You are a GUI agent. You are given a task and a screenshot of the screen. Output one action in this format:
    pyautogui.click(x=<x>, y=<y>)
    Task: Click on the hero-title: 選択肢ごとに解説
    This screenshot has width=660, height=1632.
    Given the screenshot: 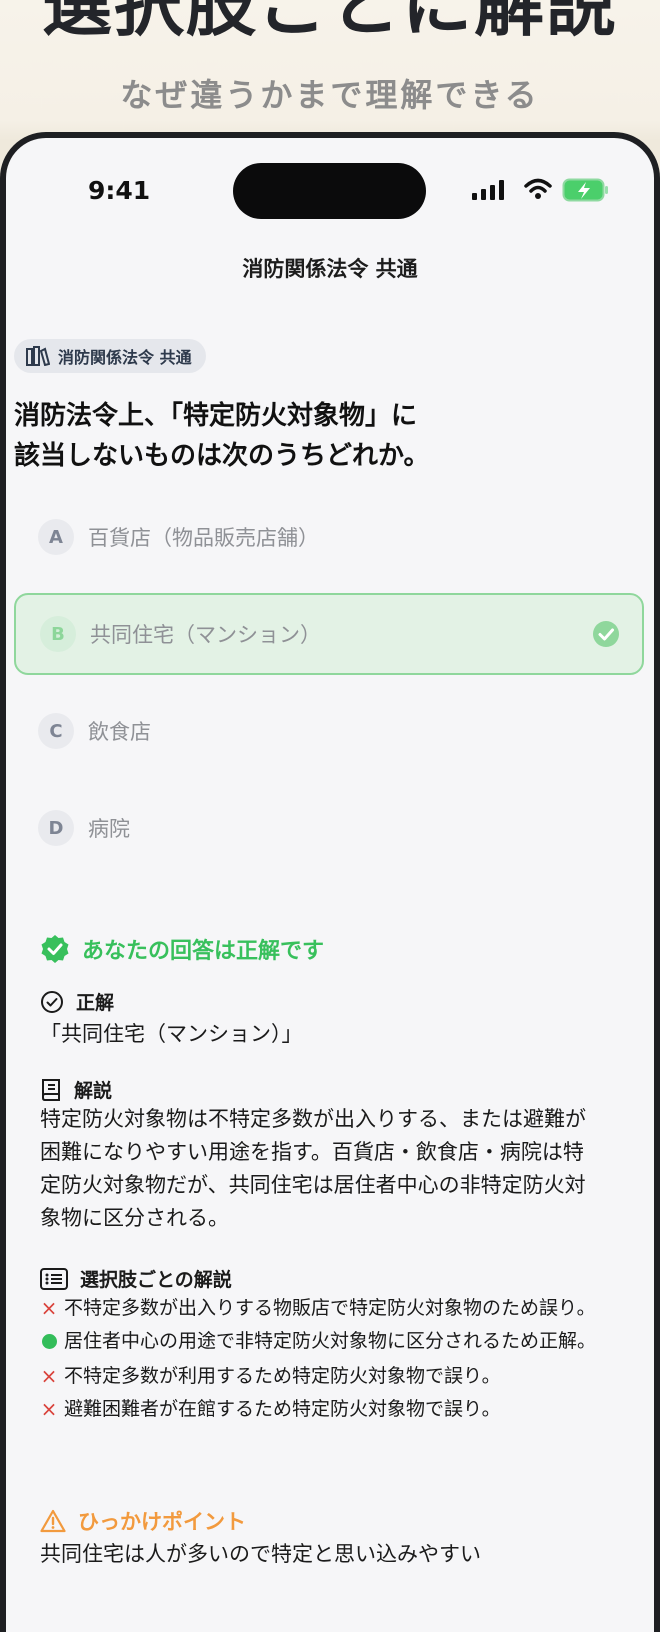 What is the action you would take?
    pyautogui.click(x=330, y=23)
    